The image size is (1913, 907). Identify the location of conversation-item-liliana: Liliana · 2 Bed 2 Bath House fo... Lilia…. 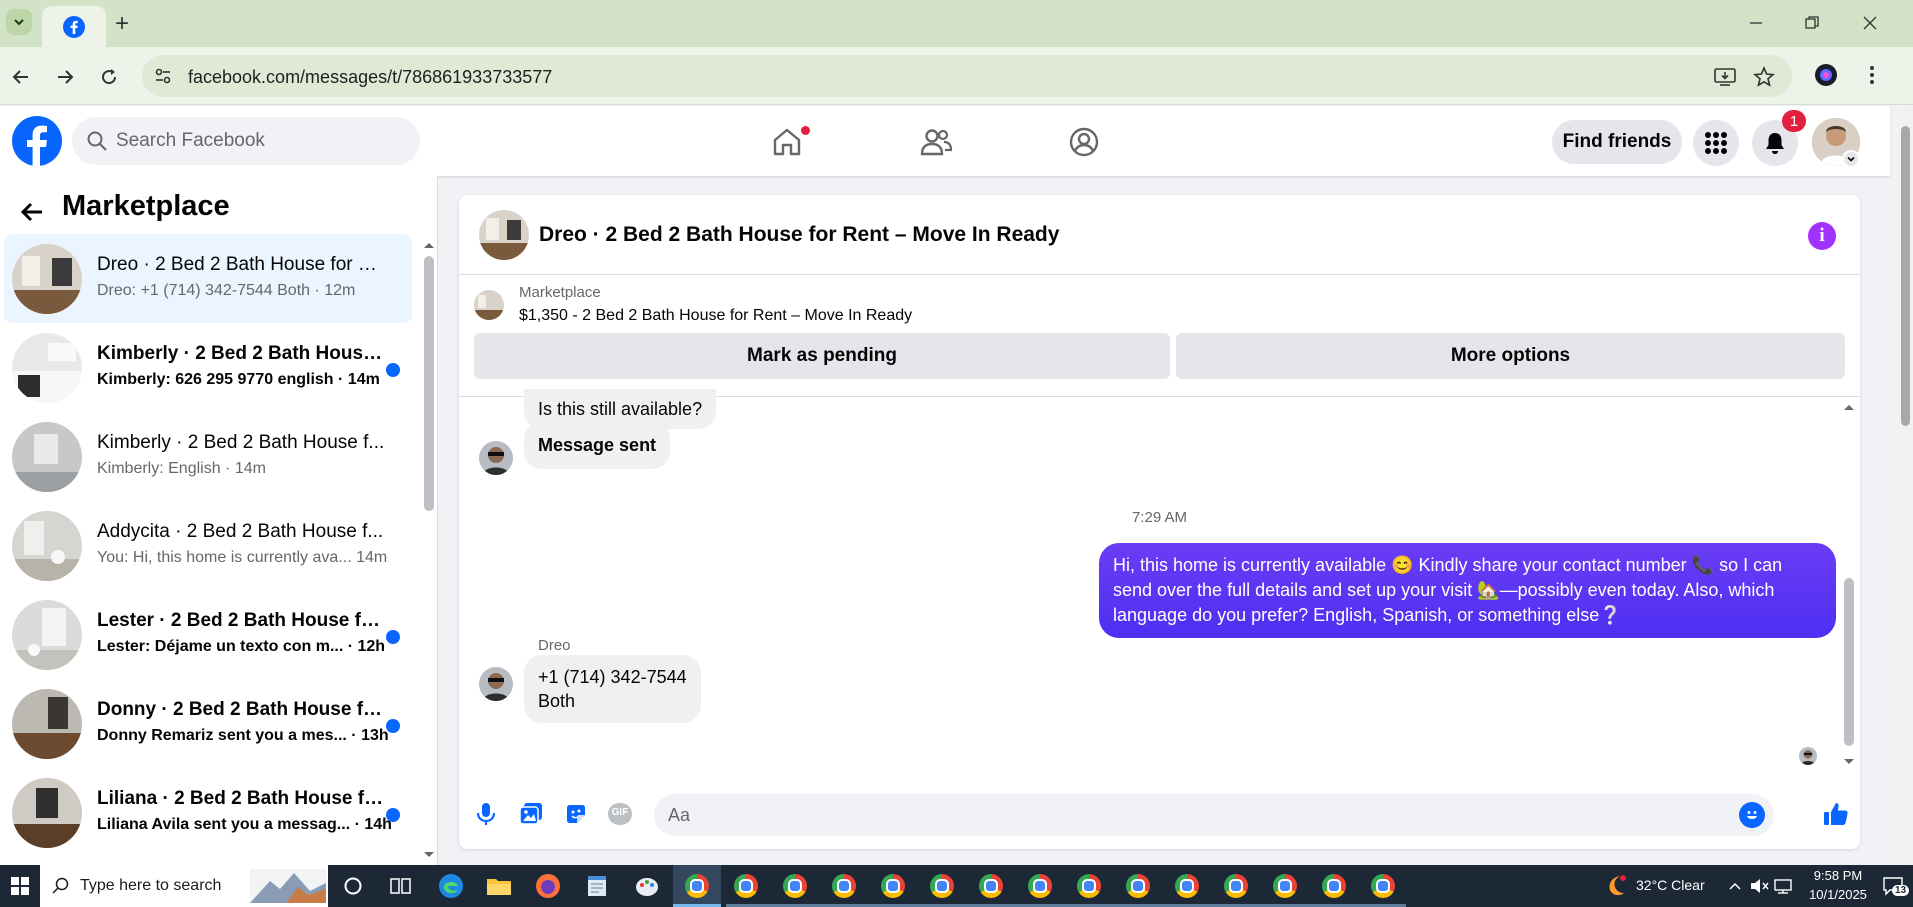
(208, 812).